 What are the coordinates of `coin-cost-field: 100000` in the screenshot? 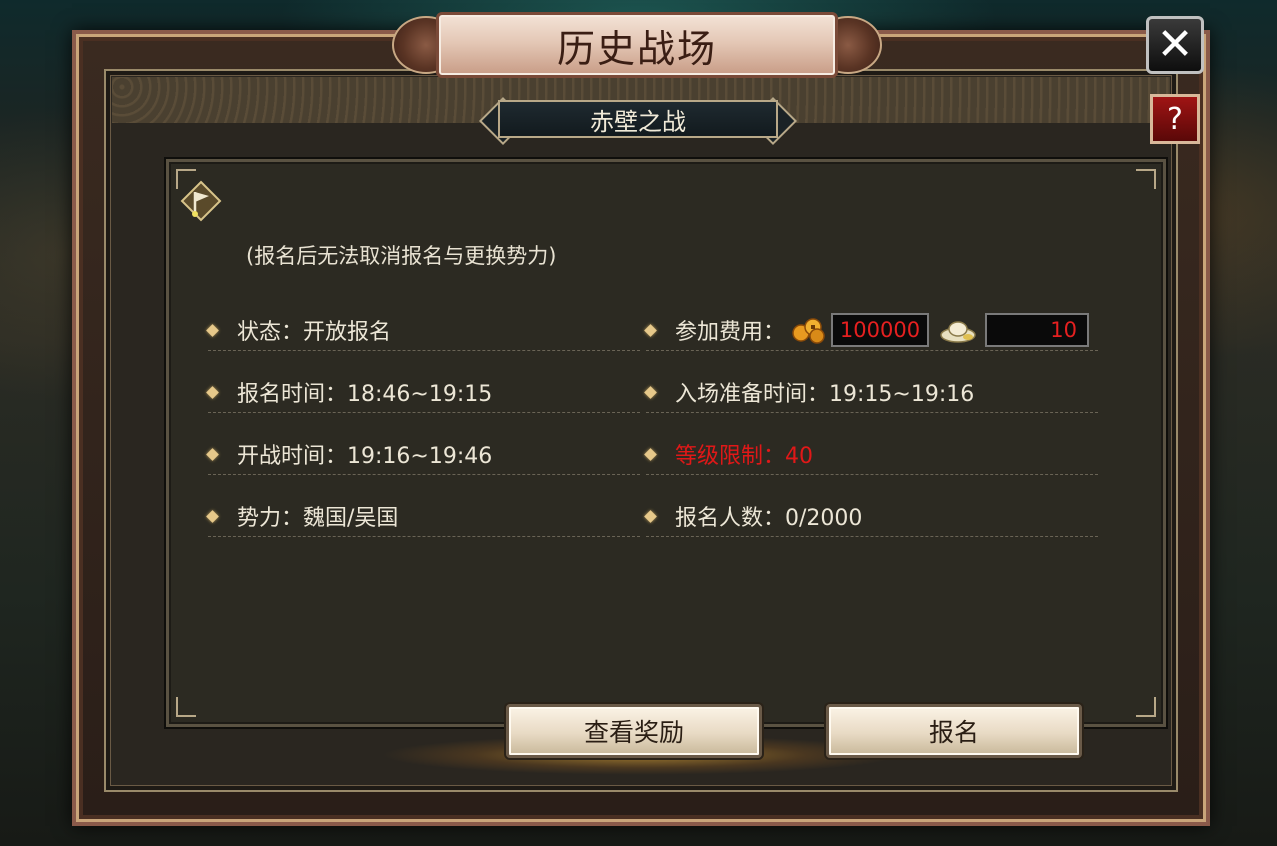 It's located at (880, 330).